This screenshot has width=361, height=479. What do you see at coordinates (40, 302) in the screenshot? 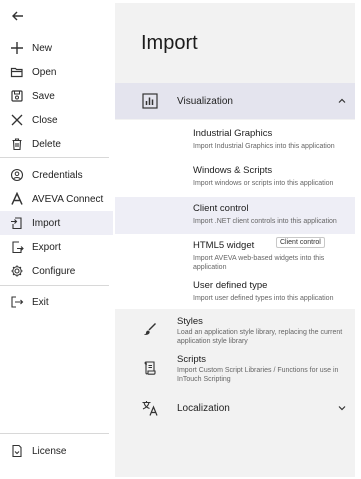
I see `menu-item-label: Exit` at bounding box center [40, 302].